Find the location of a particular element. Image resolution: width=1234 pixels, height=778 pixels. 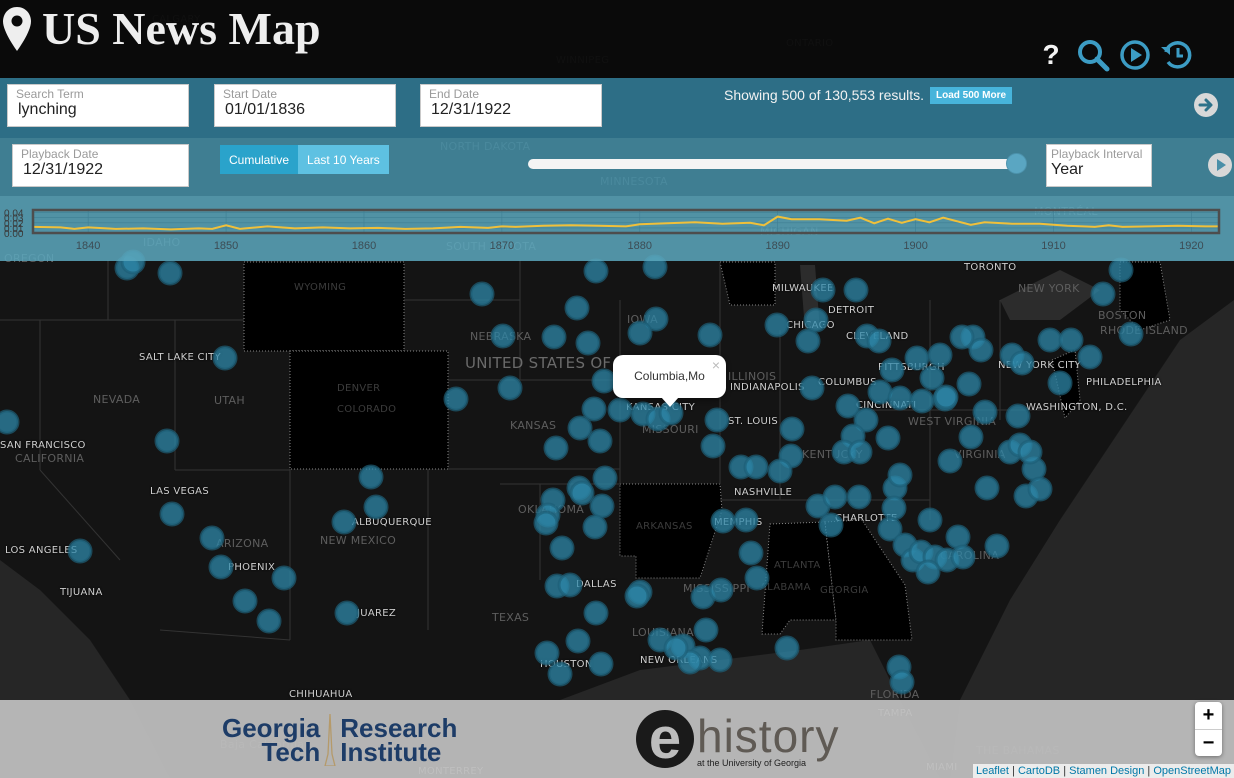

search-term-field: Search Term is located at coordinates (98, 105).